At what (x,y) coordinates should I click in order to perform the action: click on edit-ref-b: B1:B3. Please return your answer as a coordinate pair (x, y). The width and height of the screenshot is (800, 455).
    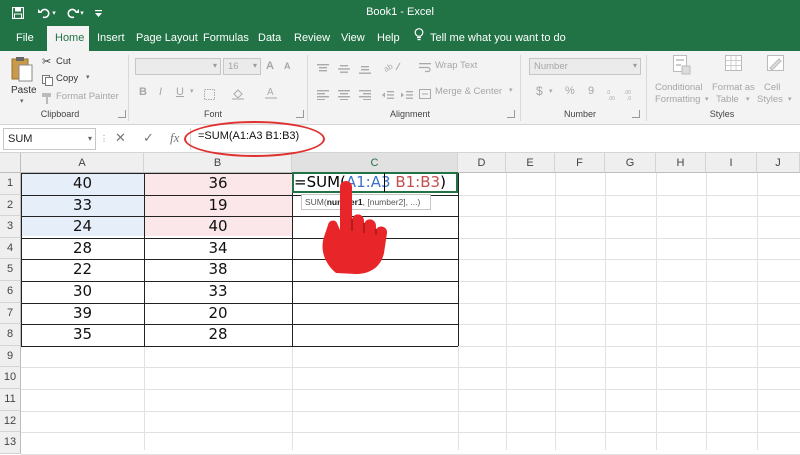
    Looking at the image, I should click on (418, 182).